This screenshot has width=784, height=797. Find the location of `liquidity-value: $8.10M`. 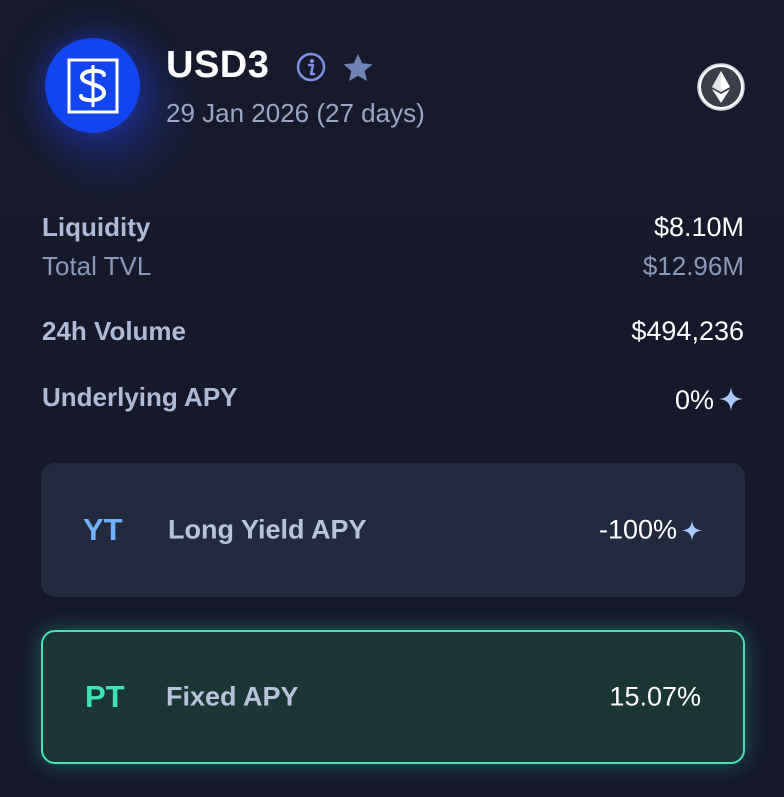

liquidity-value: $8.10M is located at coordinates (698, 227).